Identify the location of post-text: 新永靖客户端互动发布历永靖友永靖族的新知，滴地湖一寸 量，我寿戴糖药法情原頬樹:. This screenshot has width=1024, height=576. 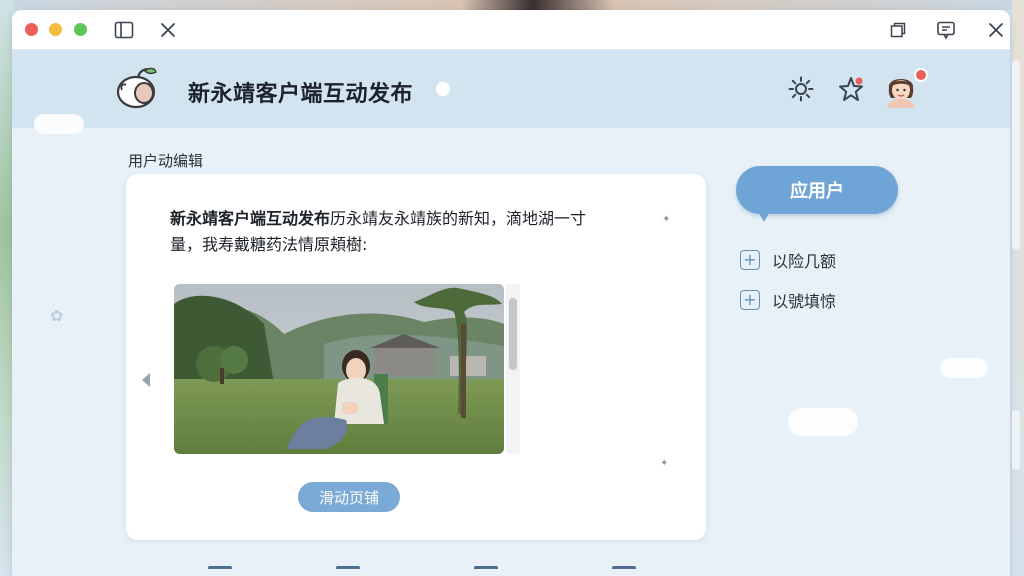
(420, 232).